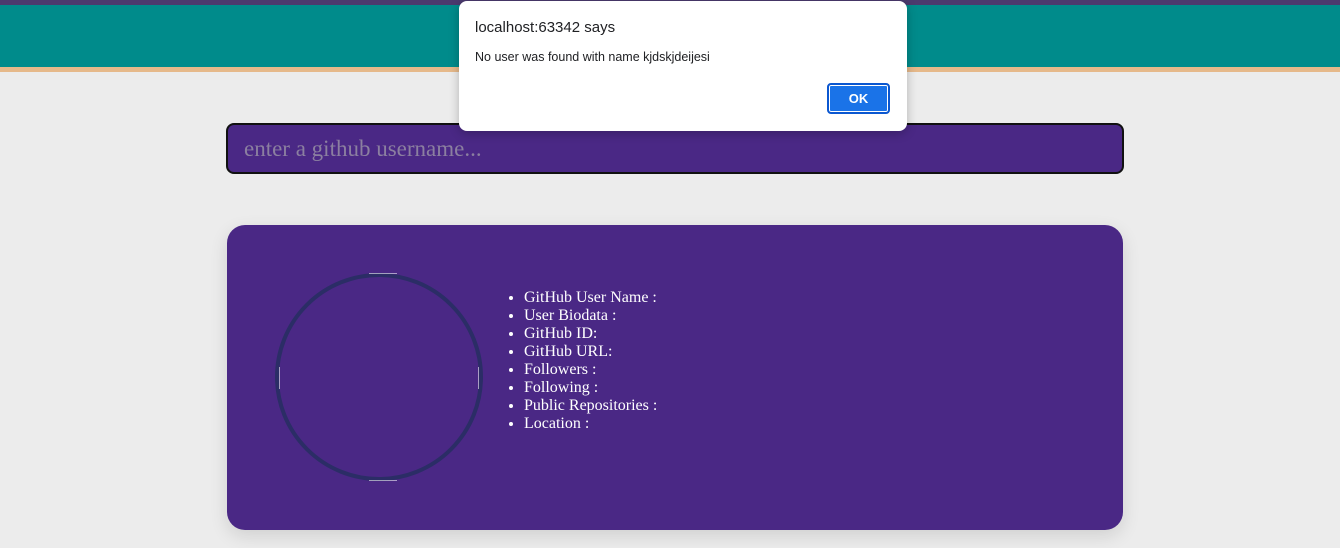 The image size is (1340, 548). I want to click on info-user-name: GitHub User Name :, so click(590, 298).